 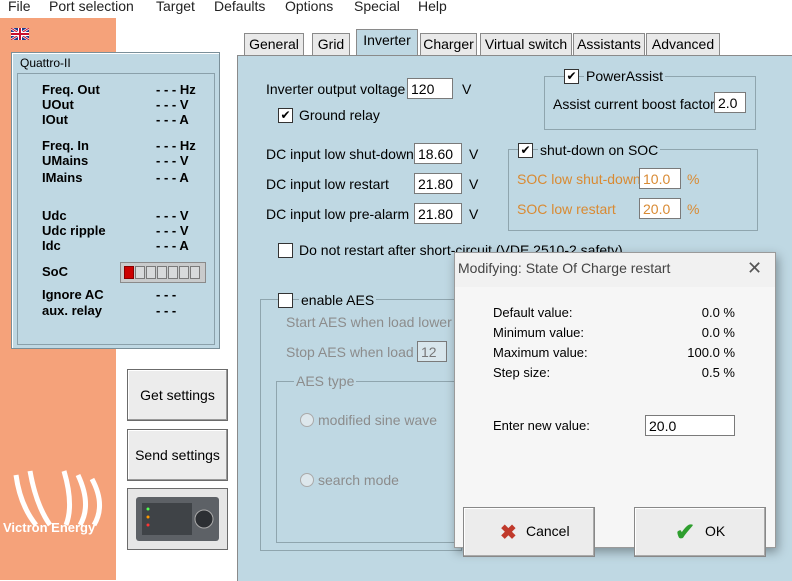 What do you see at coordinates (438, 213) in the screenshot?
I see `dc-prealarm-input: 21.80` at bounding box center [438, 213].